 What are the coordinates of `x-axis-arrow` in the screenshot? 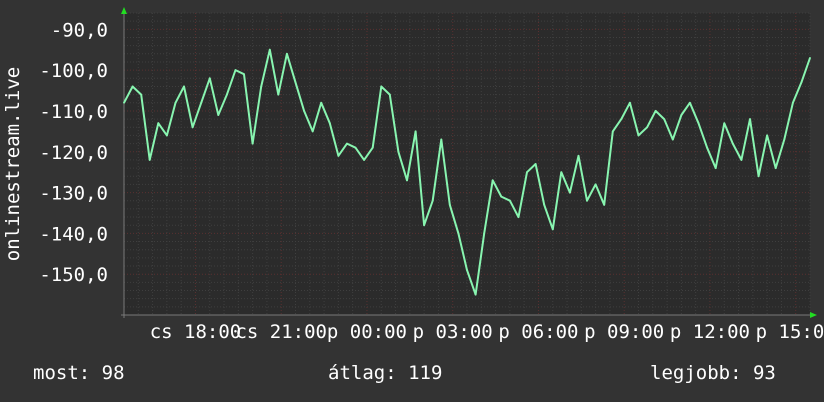 It's located at (813, 315).